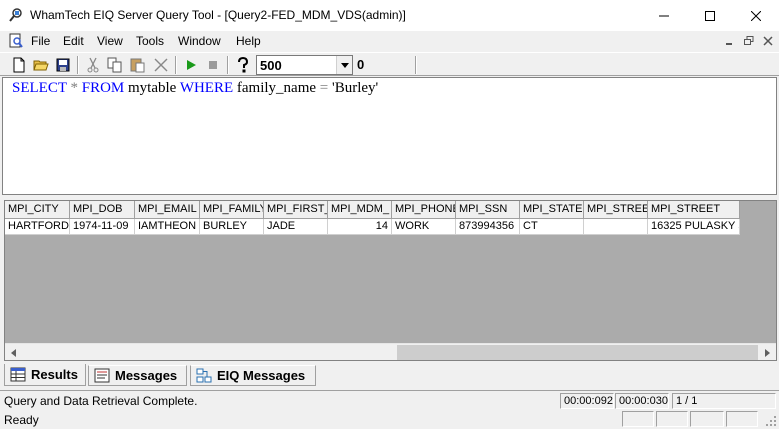 The image size is (779, 429). What do you see at coordinates (694, 210) in the screenshot?
I see `column-header: MPI_STREET` at bounding box center [694, 210].